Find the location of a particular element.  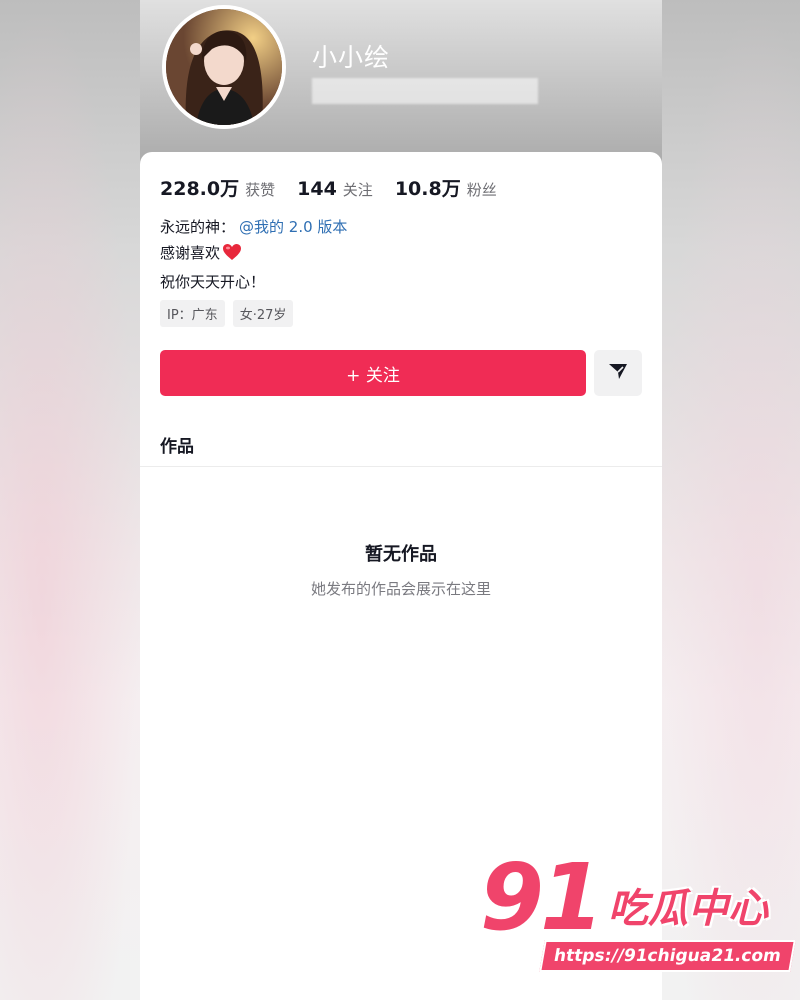

watermark-url: https://91chigua21.com is located at coordinates (667, 956).